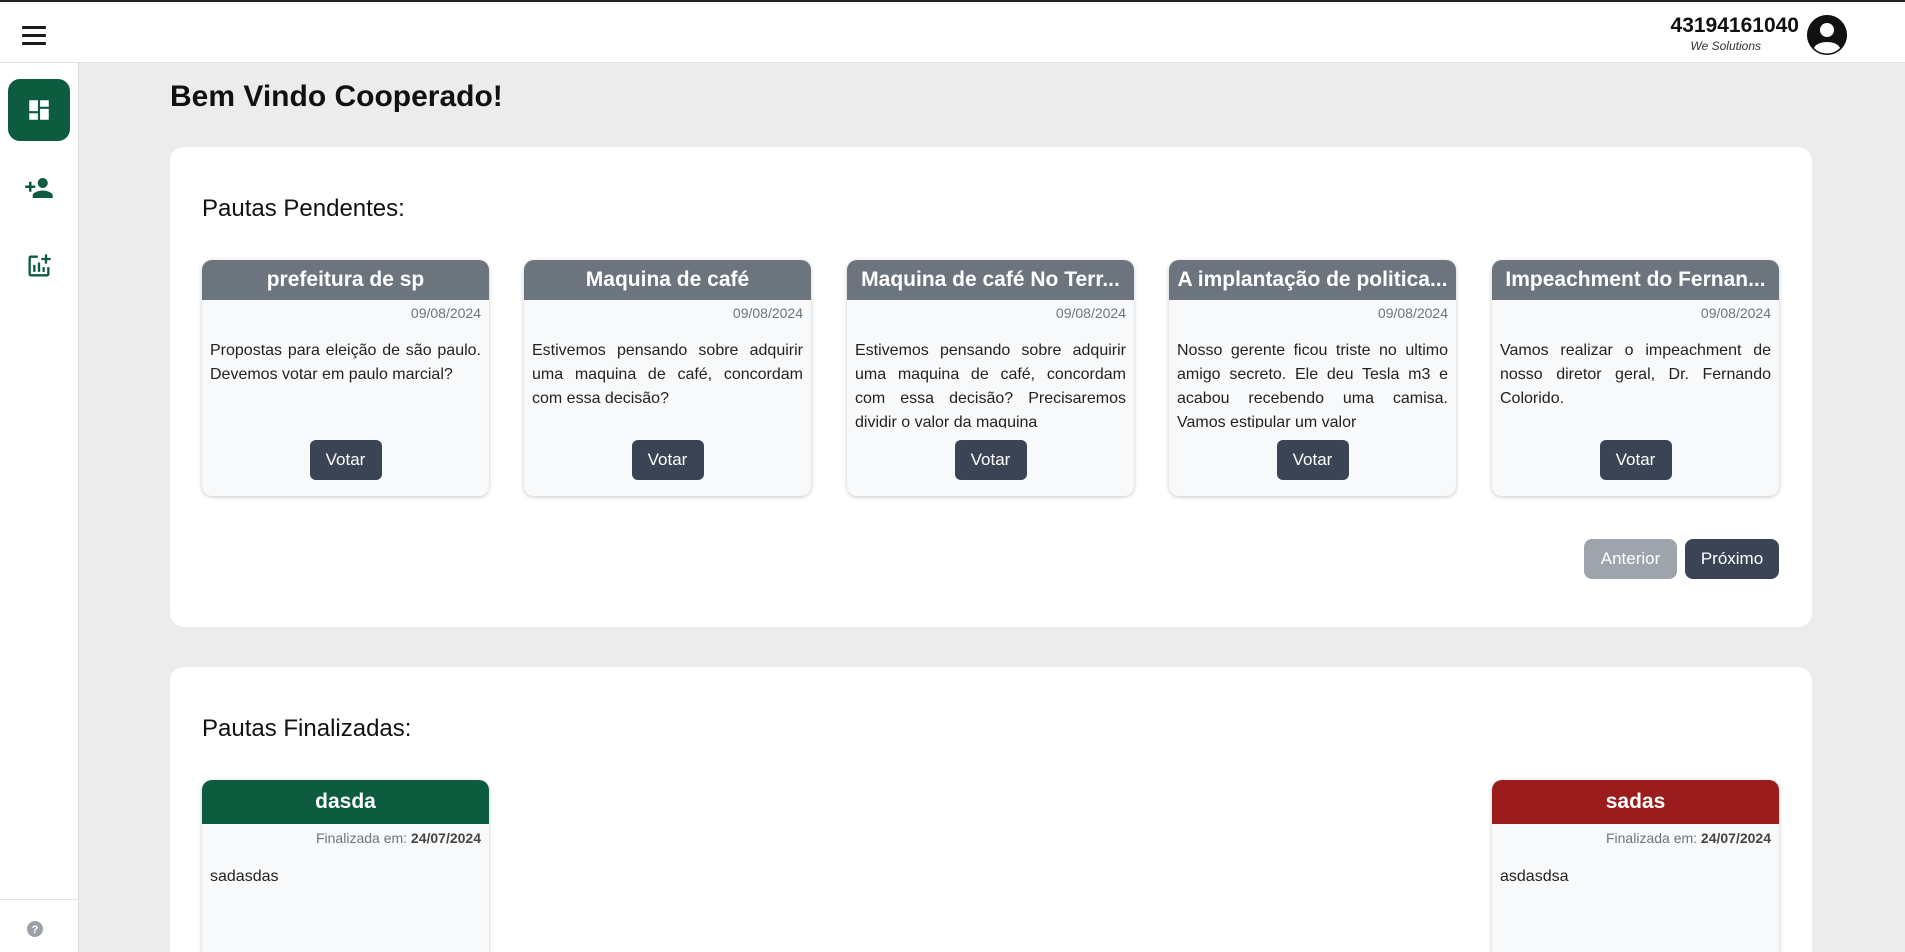 The image size is (1905, 952). What do you see at coordinates (1827, 35) in the screenshot?
I see `account-circle-icon` at bounding box center [1827, 35].